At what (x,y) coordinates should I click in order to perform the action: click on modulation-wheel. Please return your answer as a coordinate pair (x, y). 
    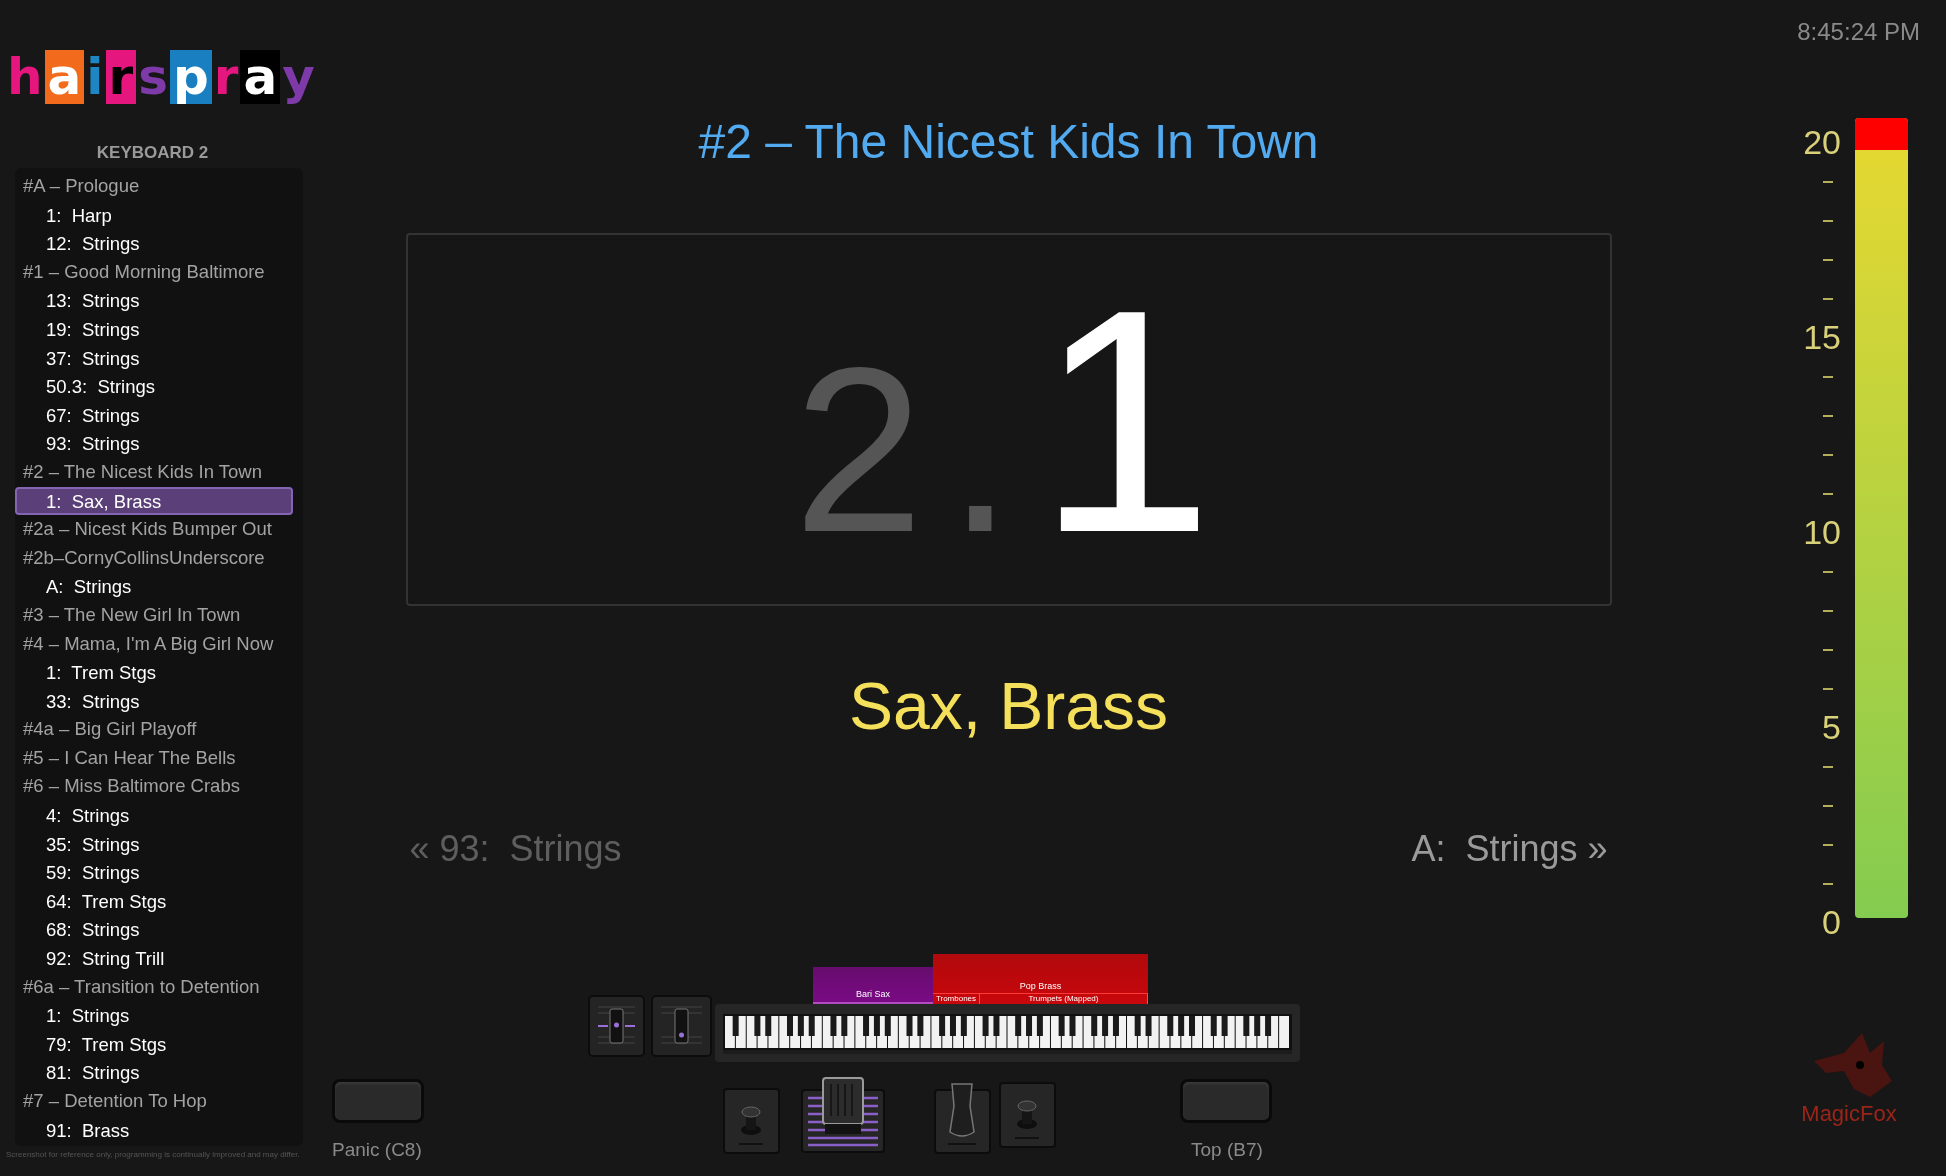
    Looking at the image, I should click on (681, 1026).